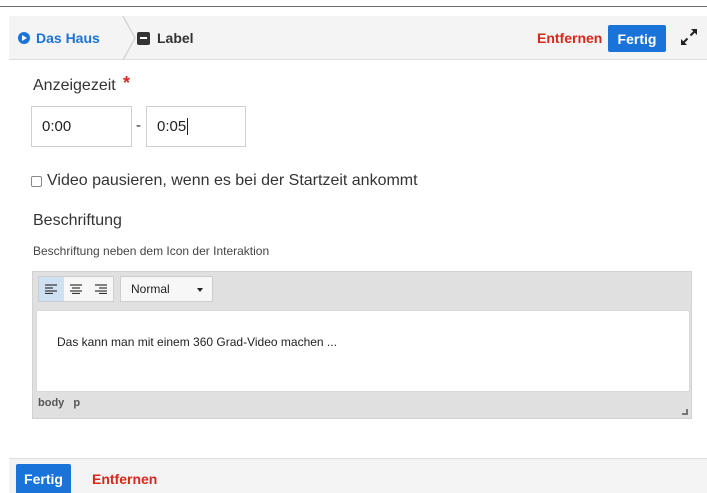 The height and width of the screenshot is (493, 707). What do you see at coordinates (150, 289) in the screenshot?
I see `format-value: Normal` at bounding box center [150, 289].